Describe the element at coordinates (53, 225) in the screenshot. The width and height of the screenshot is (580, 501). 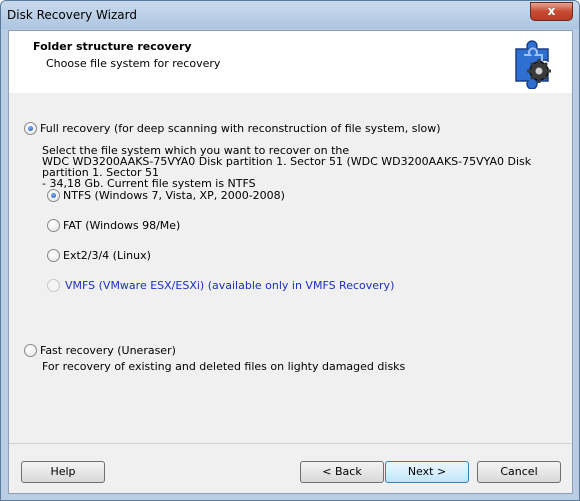
I see `fat-radio` at that location.